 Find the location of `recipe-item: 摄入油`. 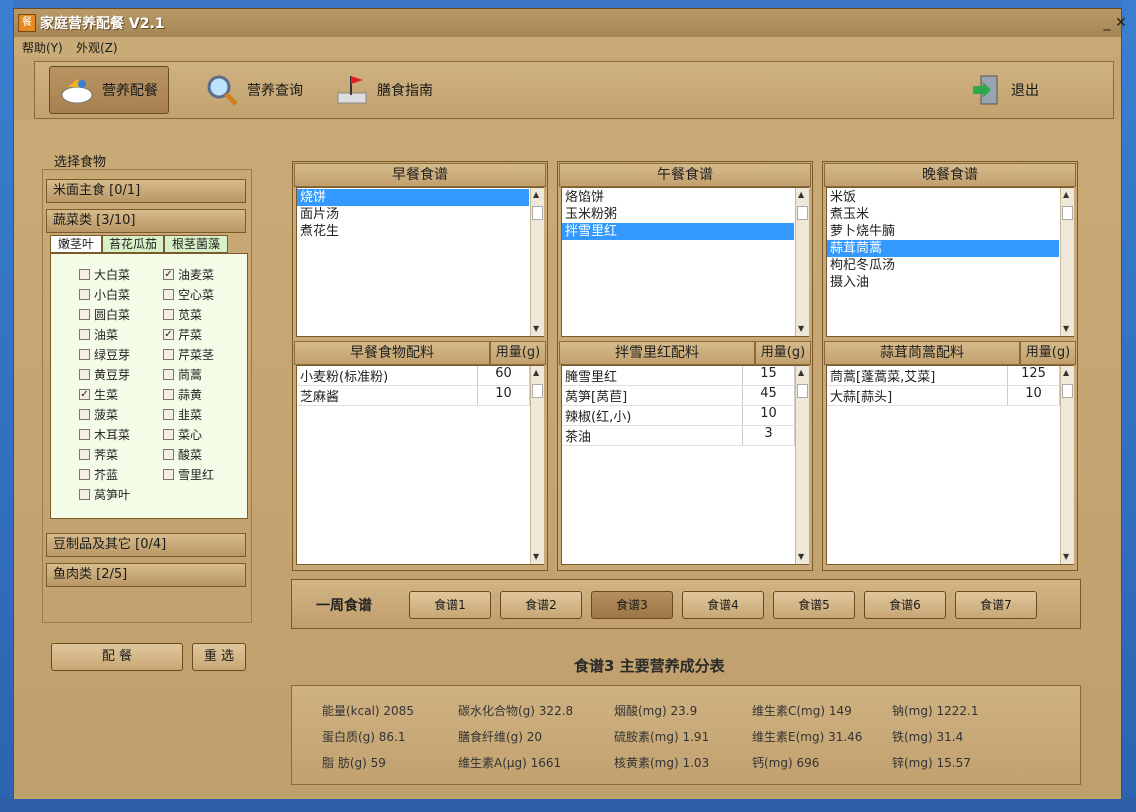

recipe-item: 摄入油 is located at coordinates (943, 282).